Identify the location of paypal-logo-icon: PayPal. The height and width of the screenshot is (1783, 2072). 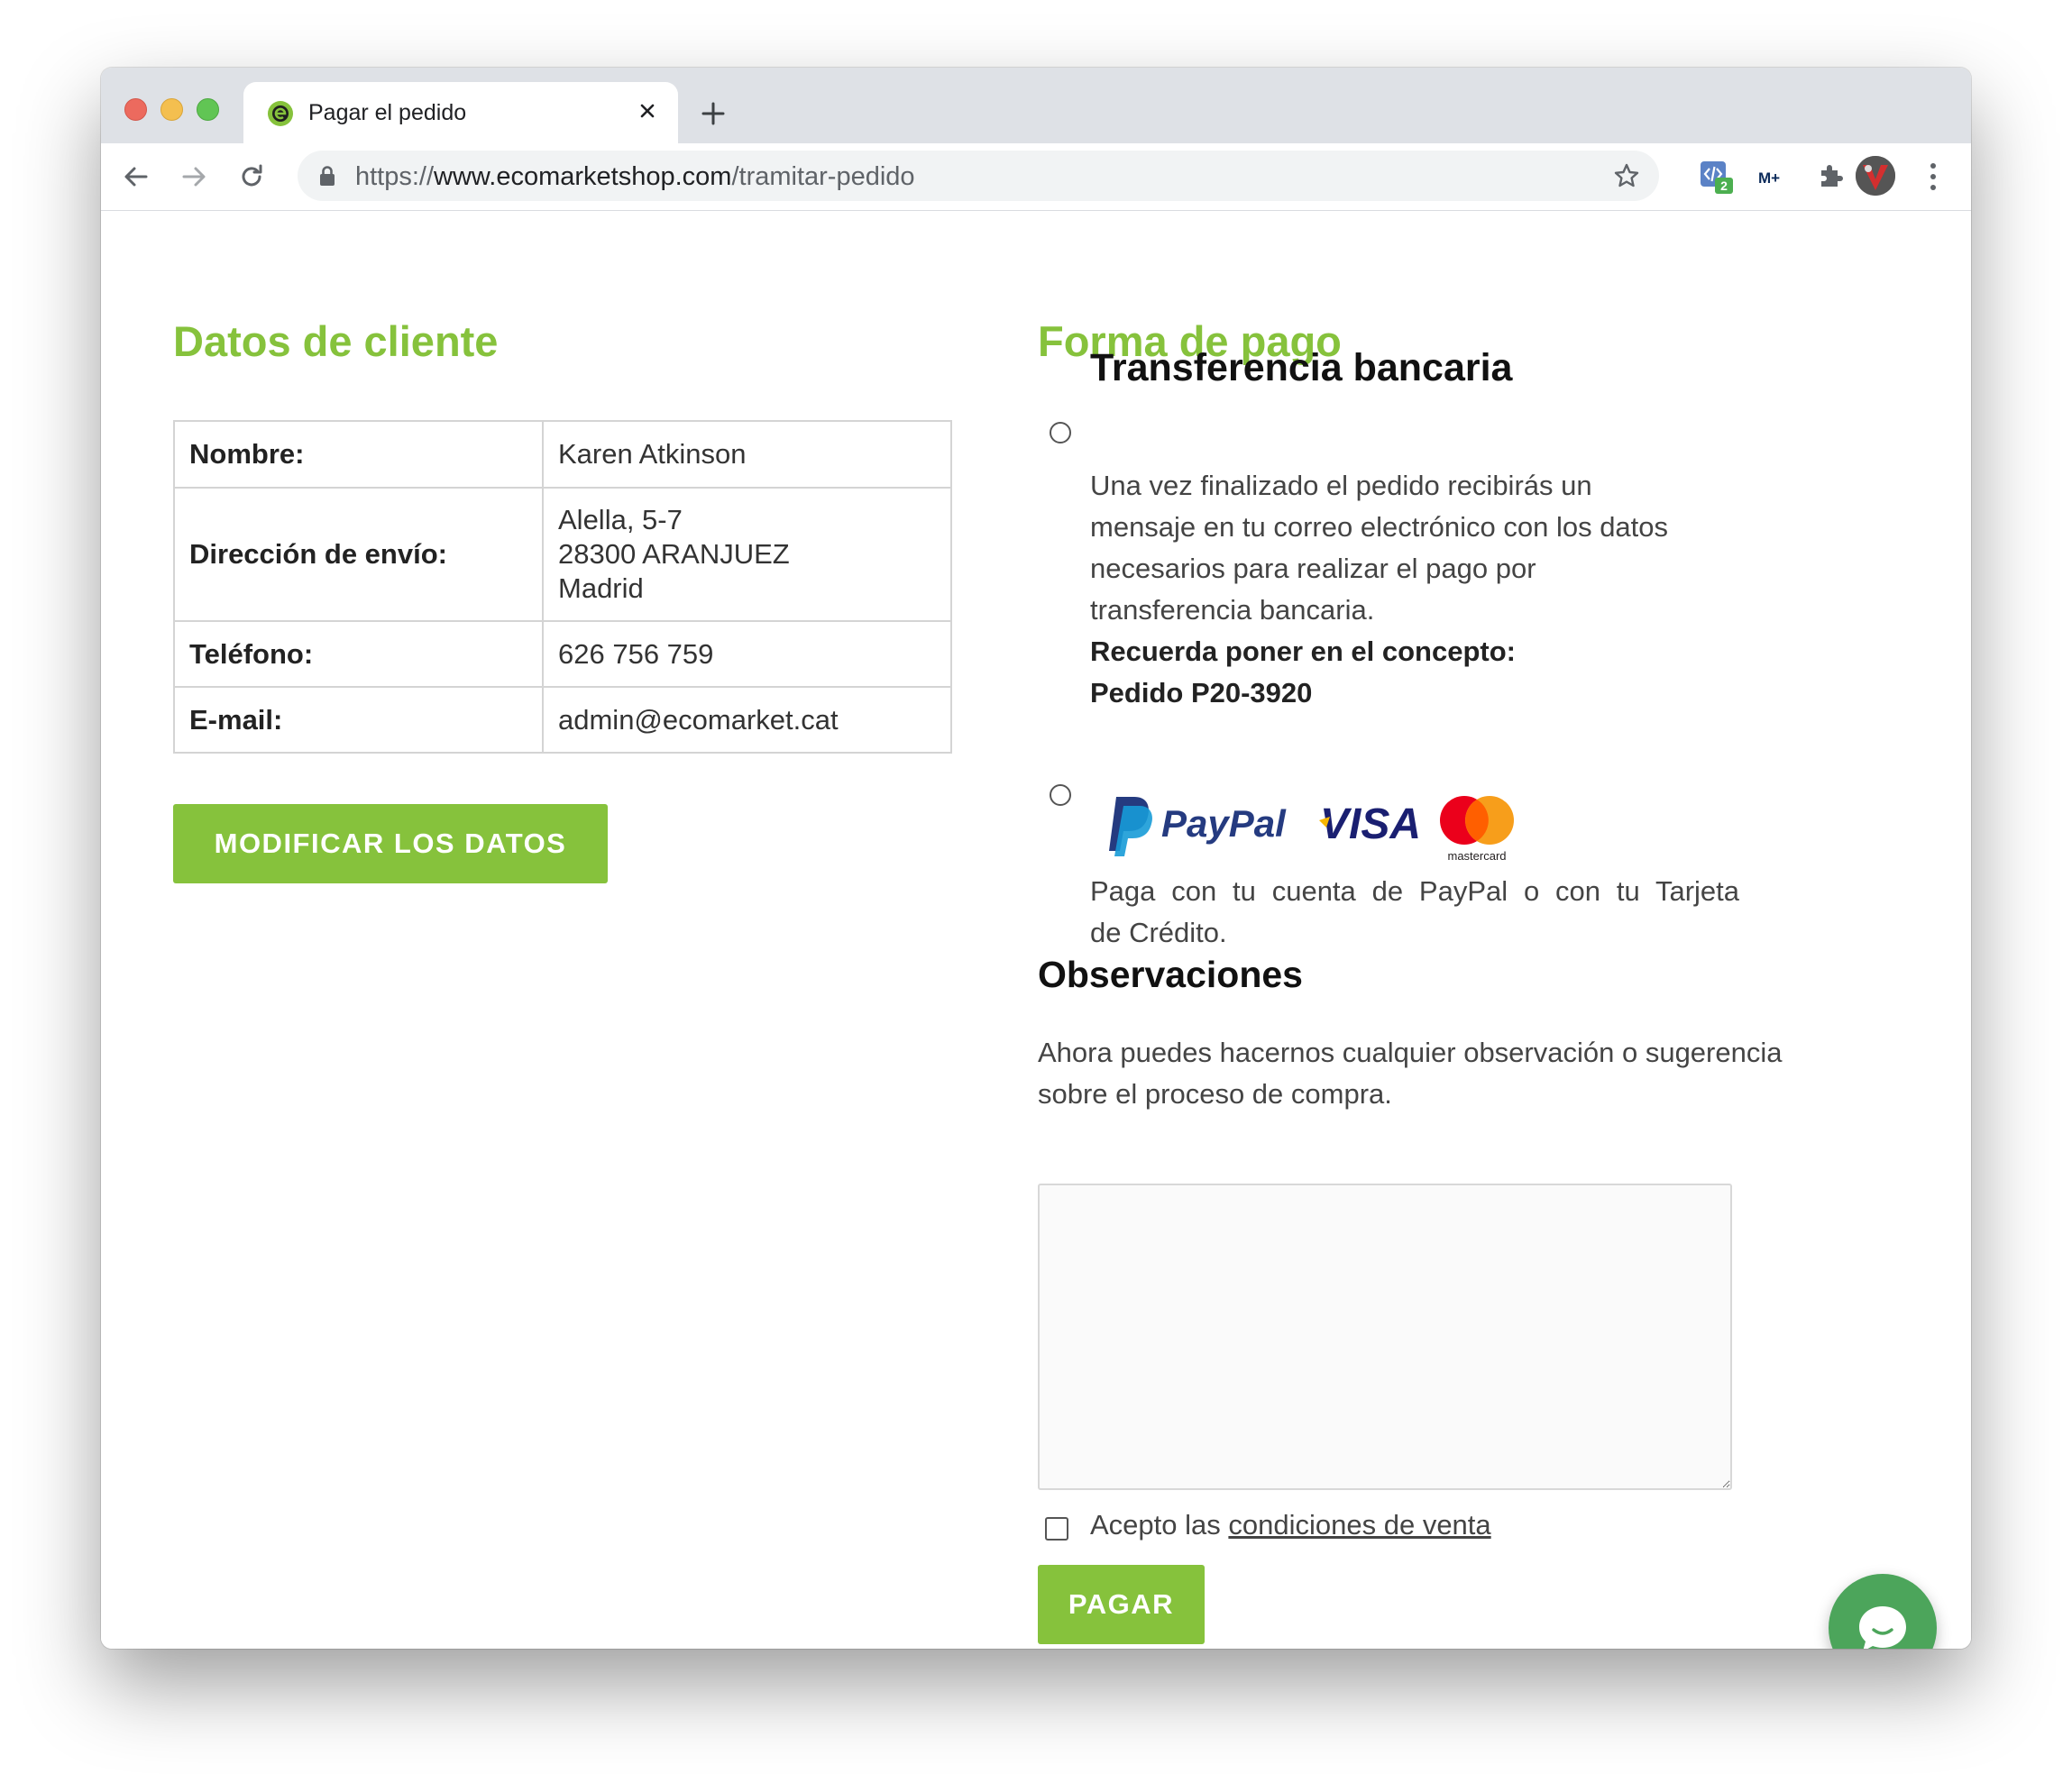
(1198, 826).